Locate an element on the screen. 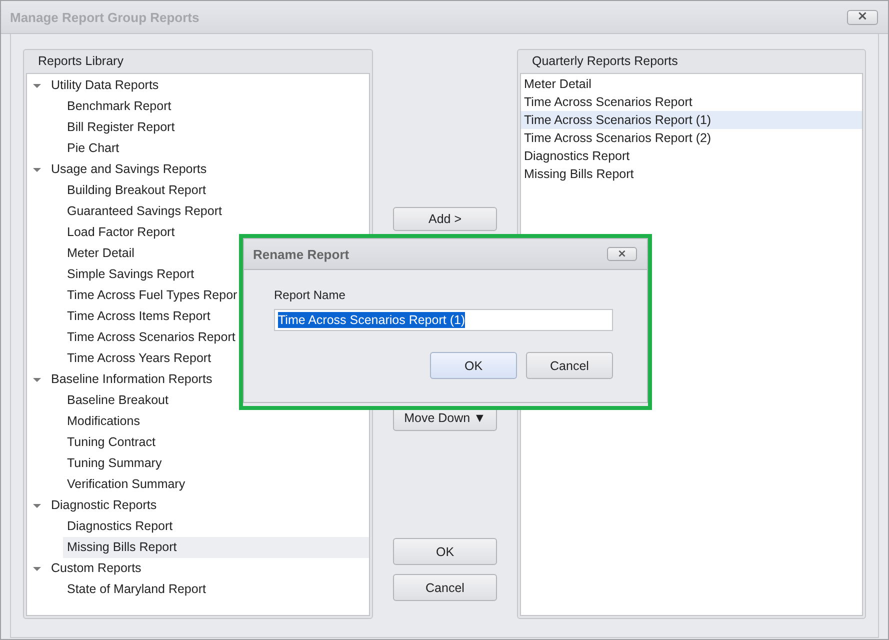  tree-group: Utility Data Reports is located at coordinates (93, 85).